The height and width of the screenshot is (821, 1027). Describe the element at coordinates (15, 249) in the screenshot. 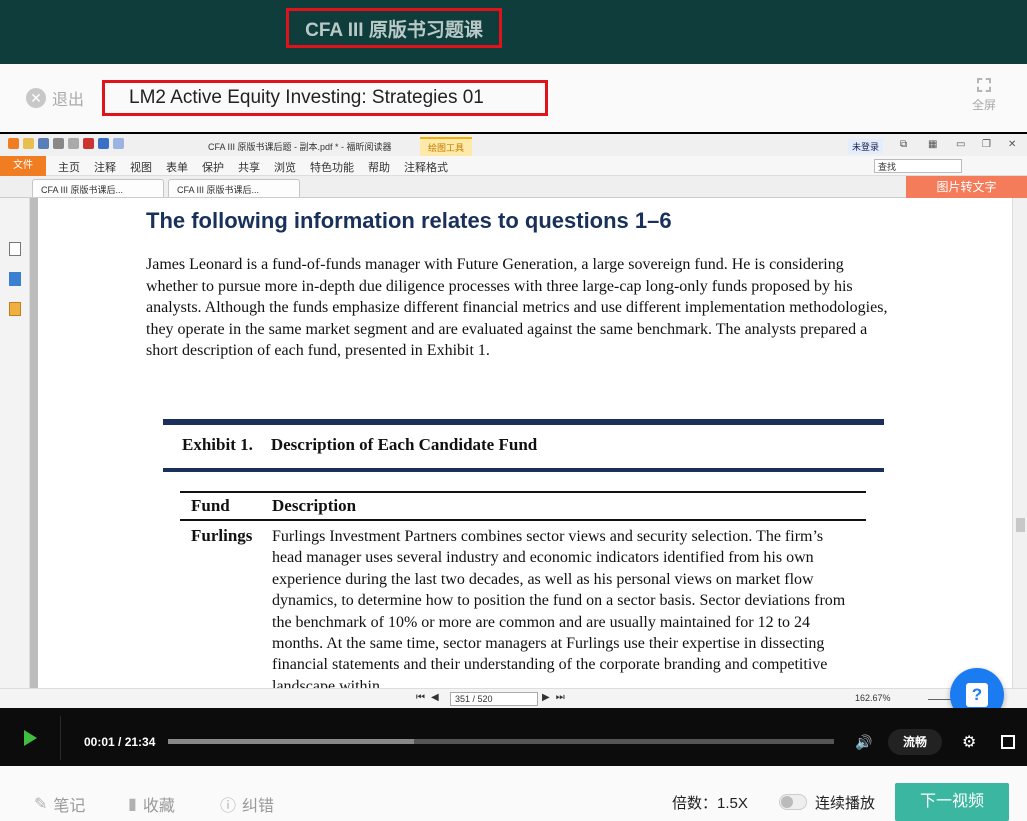

I see `page-icon` at that location.